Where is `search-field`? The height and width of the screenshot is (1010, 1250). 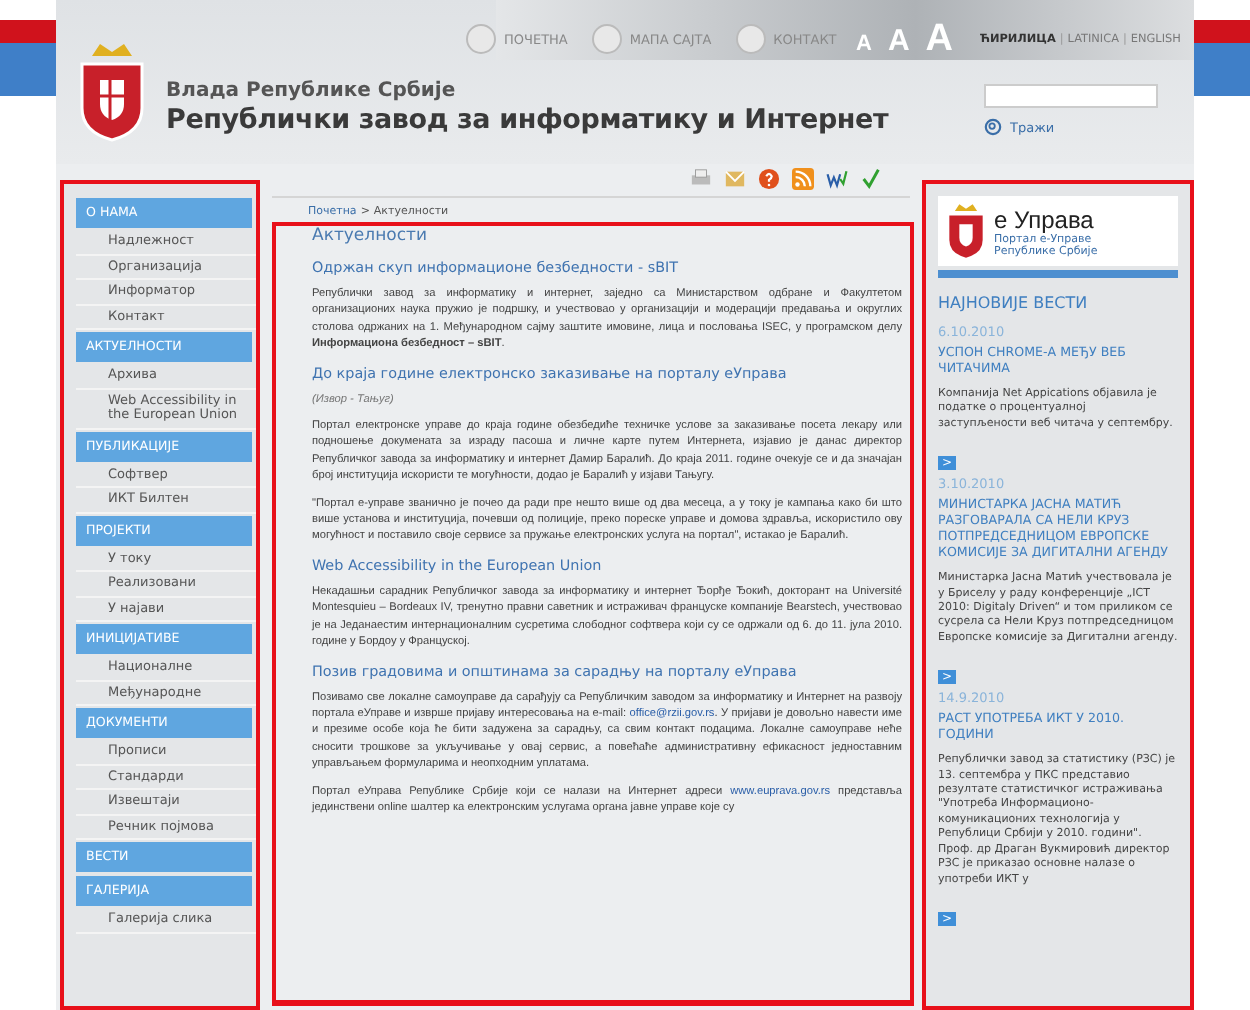
search-field is located at coordinates (1071, 96).